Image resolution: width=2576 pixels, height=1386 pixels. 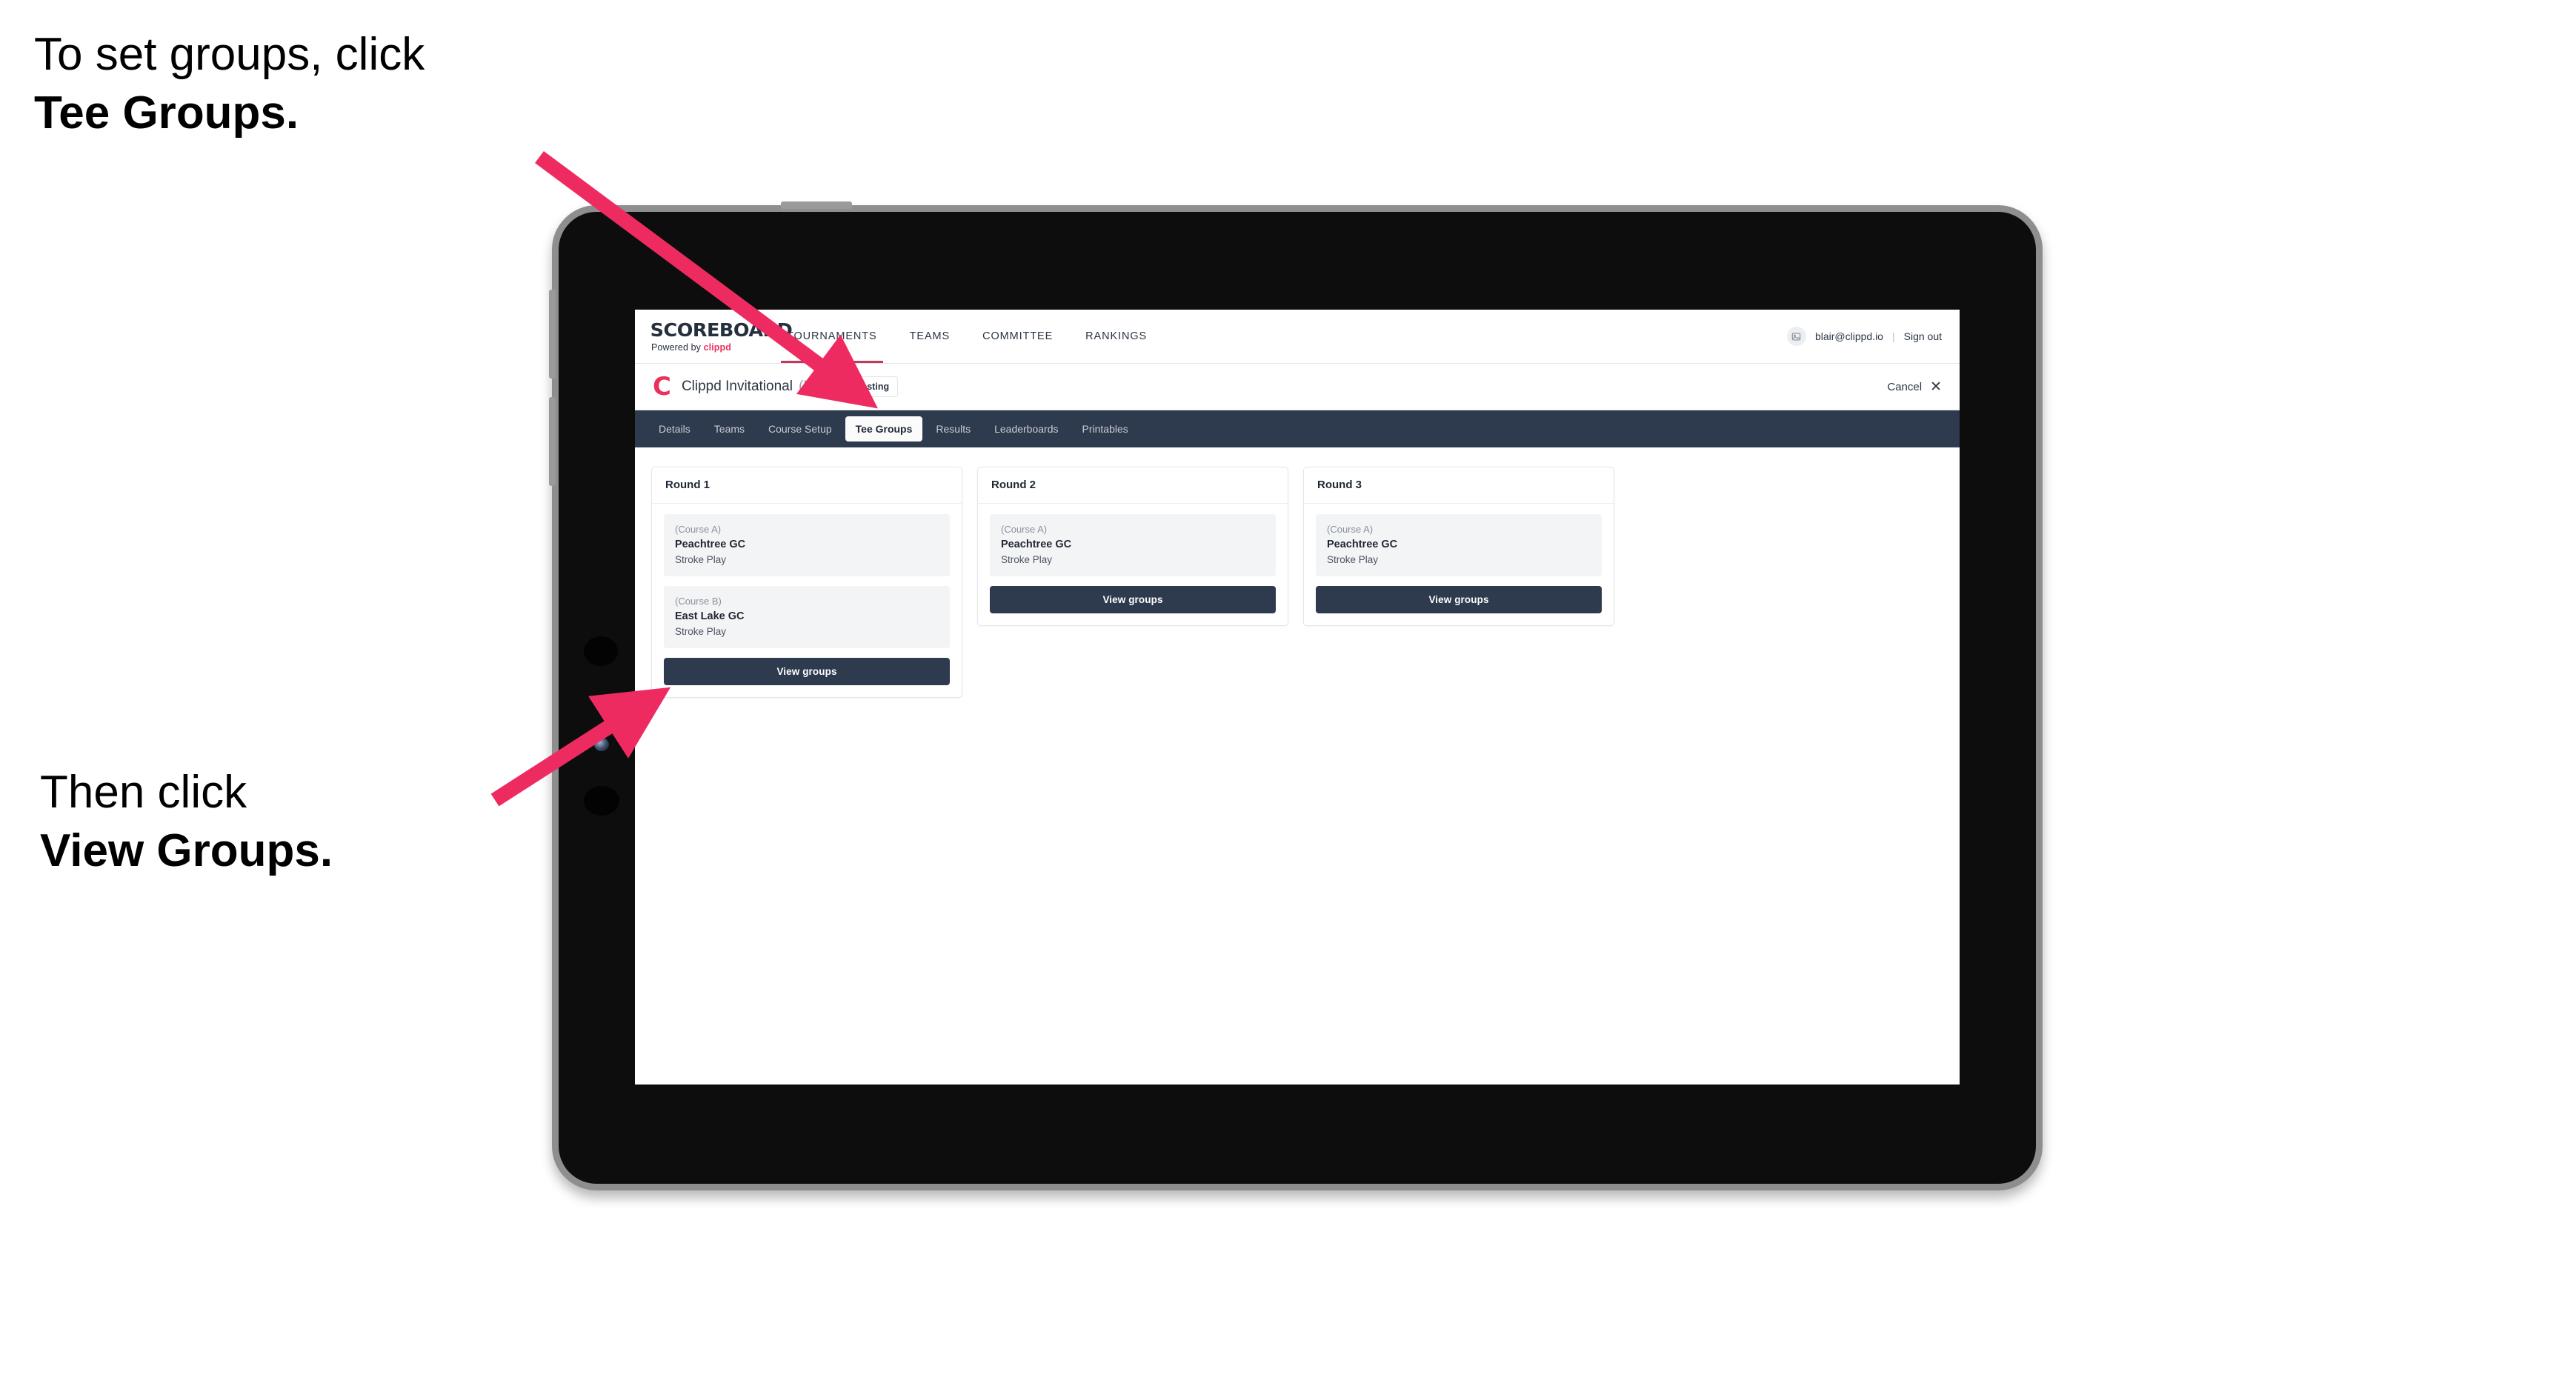 What do you see at coordinates (1105, 429) in the screenshot?
I see `tab-printables: Printables` at bounding box center [1105, 429].